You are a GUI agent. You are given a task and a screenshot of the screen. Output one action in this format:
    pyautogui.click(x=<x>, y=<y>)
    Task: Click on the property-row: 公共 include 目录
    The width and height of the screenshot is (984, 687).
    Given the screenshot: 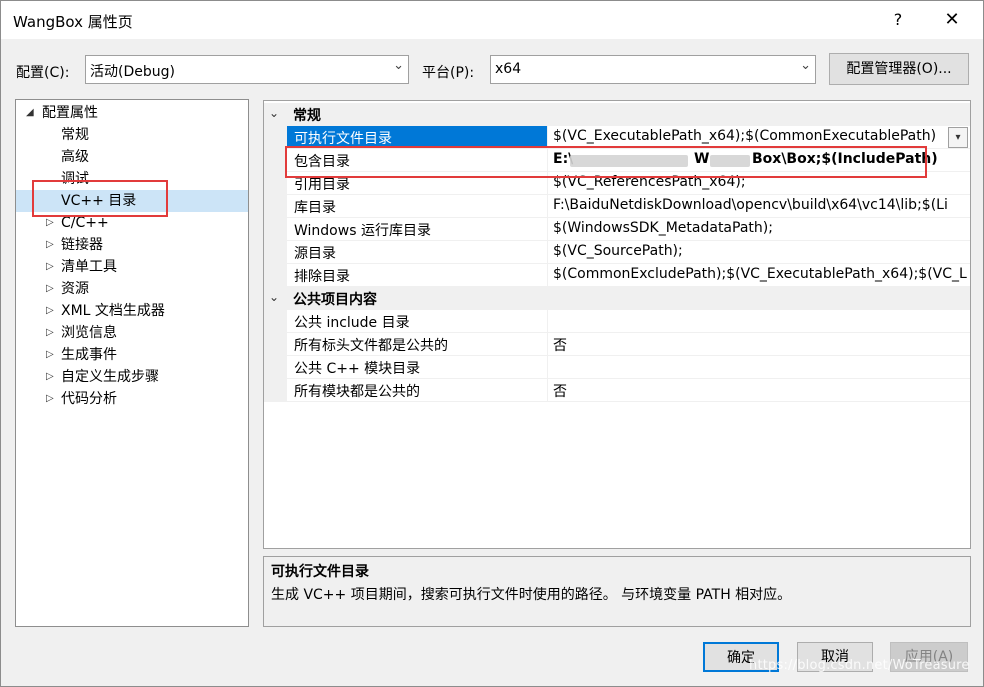 What is the action you would take?
    pyautogui.click(x=617, y=321)
    